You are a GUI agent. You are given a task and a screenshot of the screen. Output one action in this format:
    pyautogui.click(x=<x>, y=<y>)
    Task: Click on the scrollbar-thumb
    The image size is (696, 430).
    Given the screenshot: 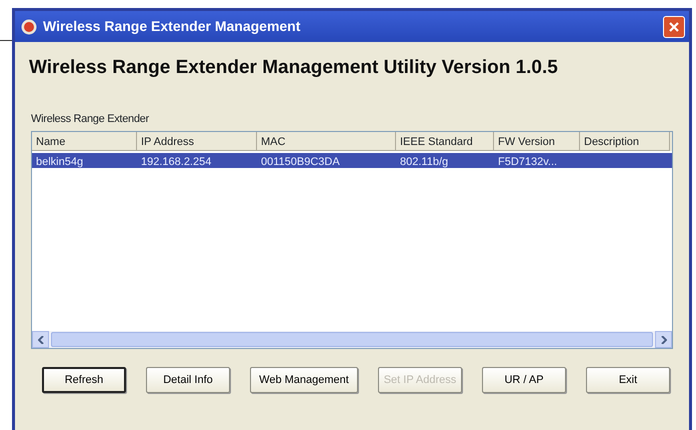 What is the action you would take?
    pyautogui.click(x=352, y=339)
    